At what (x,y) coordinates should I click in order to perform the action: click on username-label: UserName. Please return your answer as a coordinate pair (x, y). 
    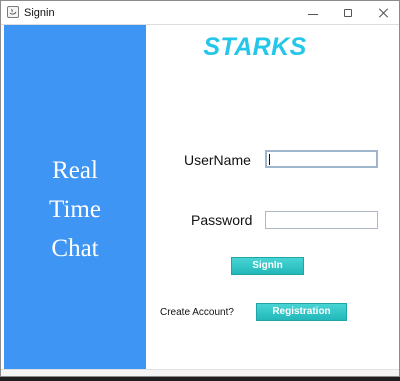
    Looking at the image, I should click on (217, 160).